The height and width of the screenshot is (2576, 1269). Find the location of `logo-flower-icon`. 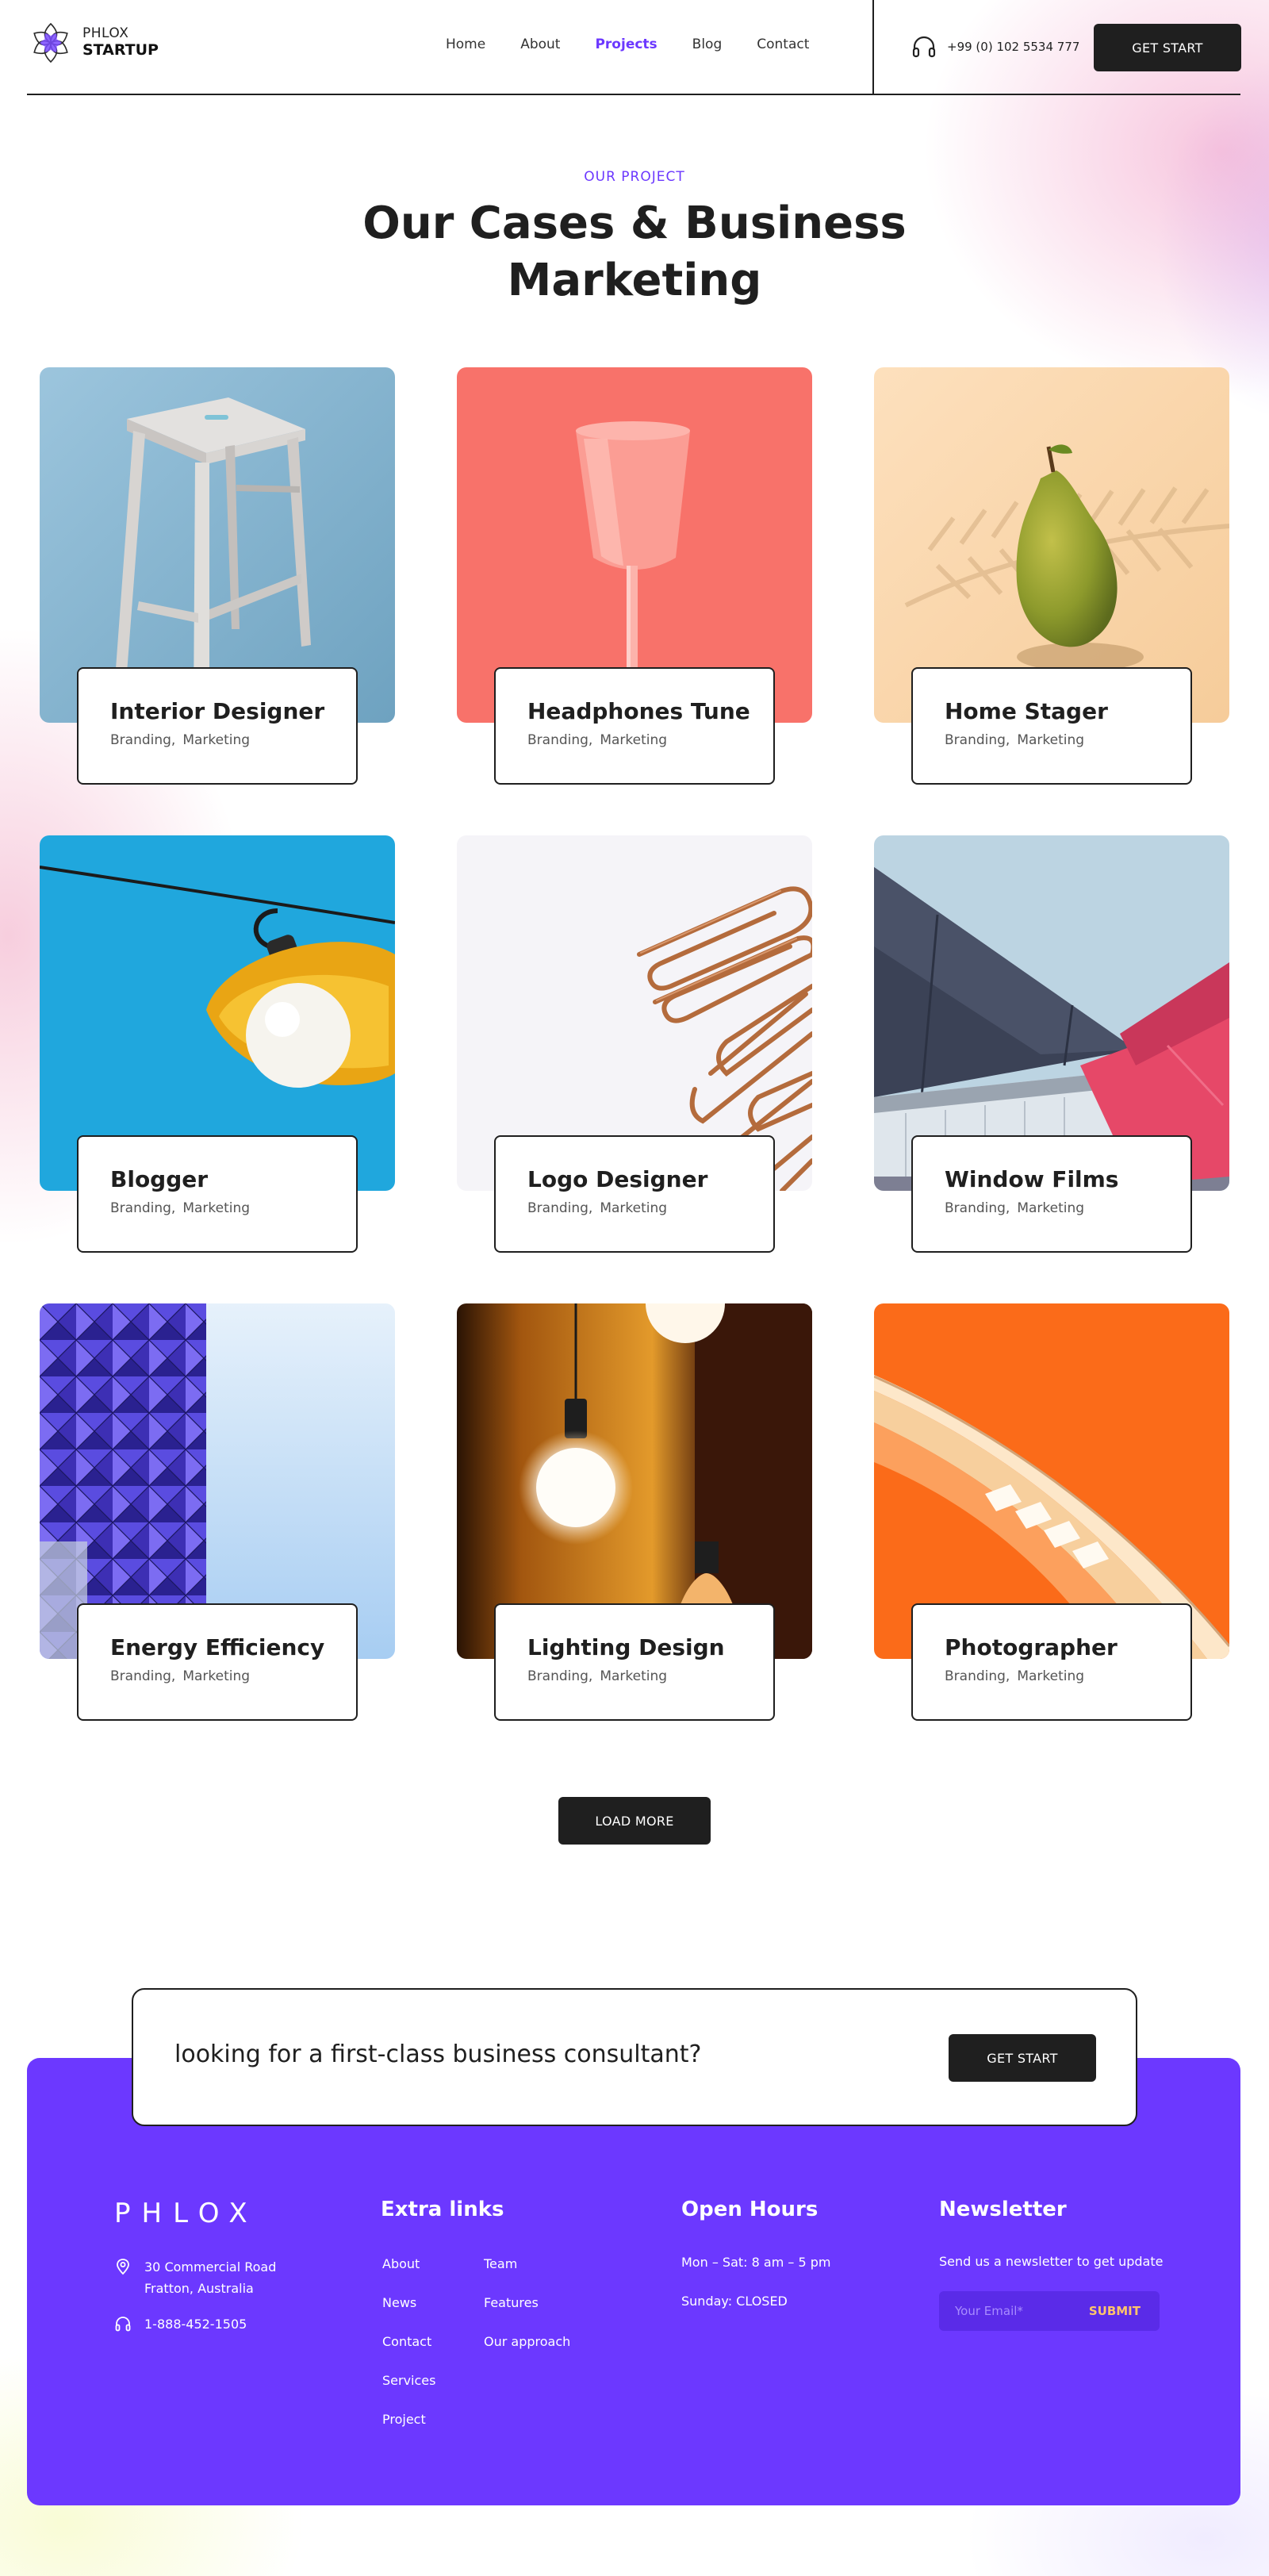

logo-flower-icon is located at coordinates (50, 42).